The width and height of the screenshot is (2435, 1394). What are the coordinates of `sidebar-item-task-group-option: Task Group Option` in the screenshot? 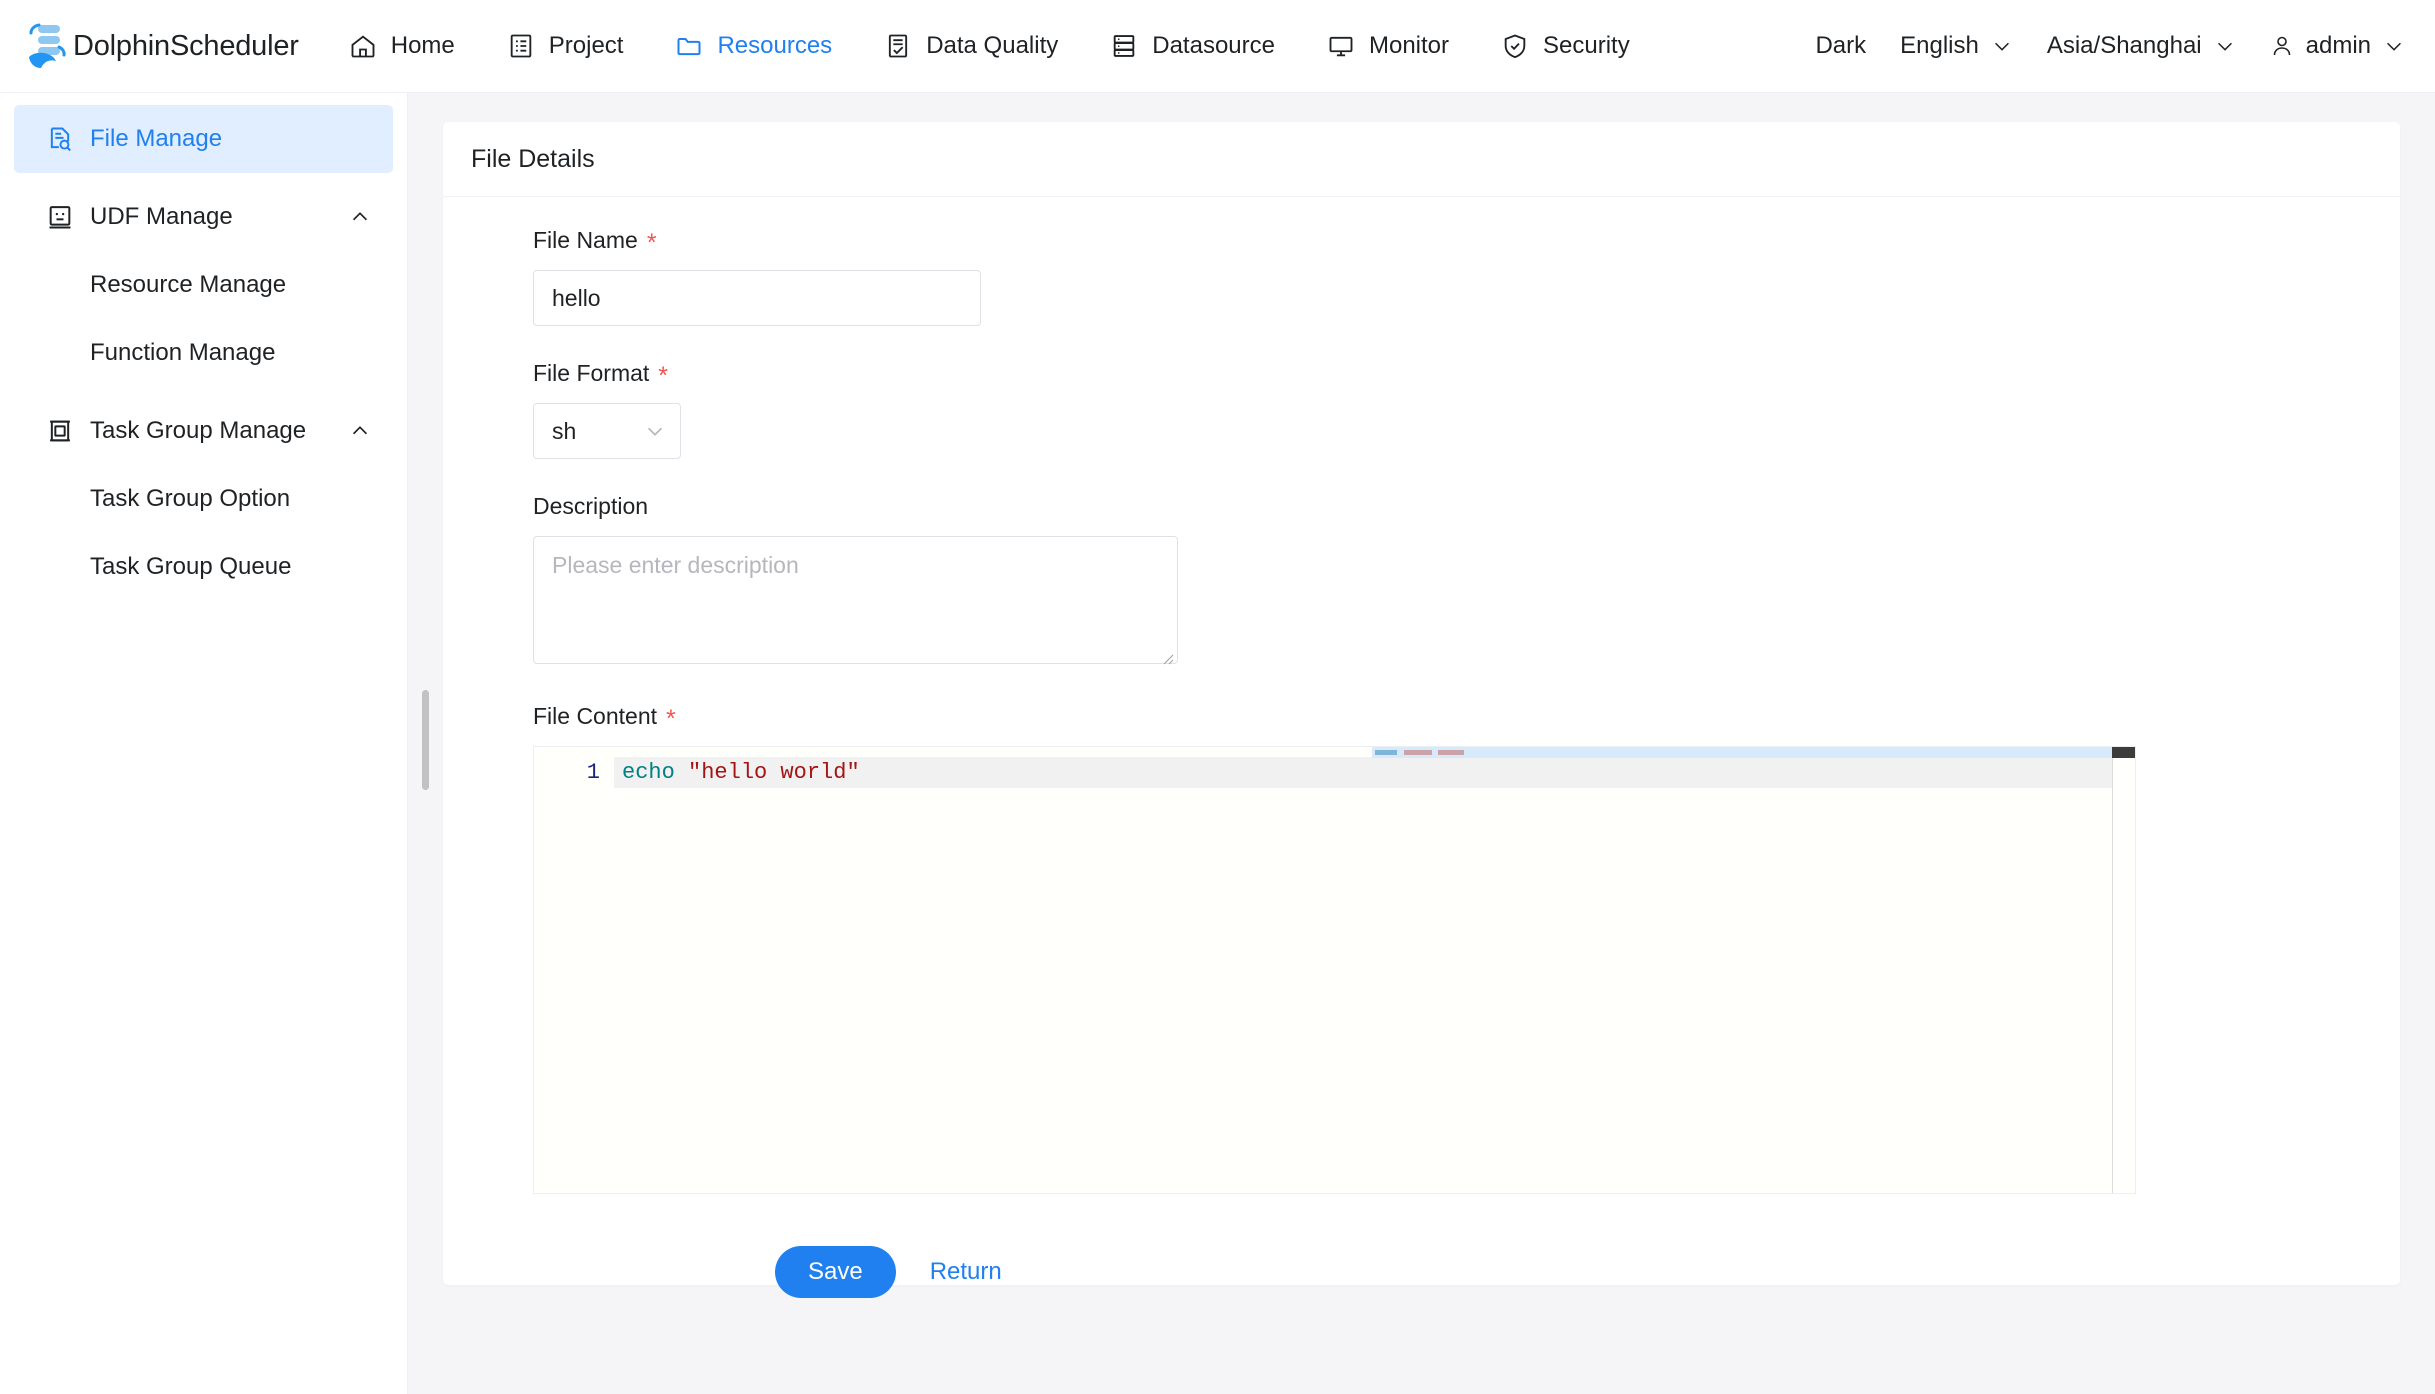 It's located at (203, 499).